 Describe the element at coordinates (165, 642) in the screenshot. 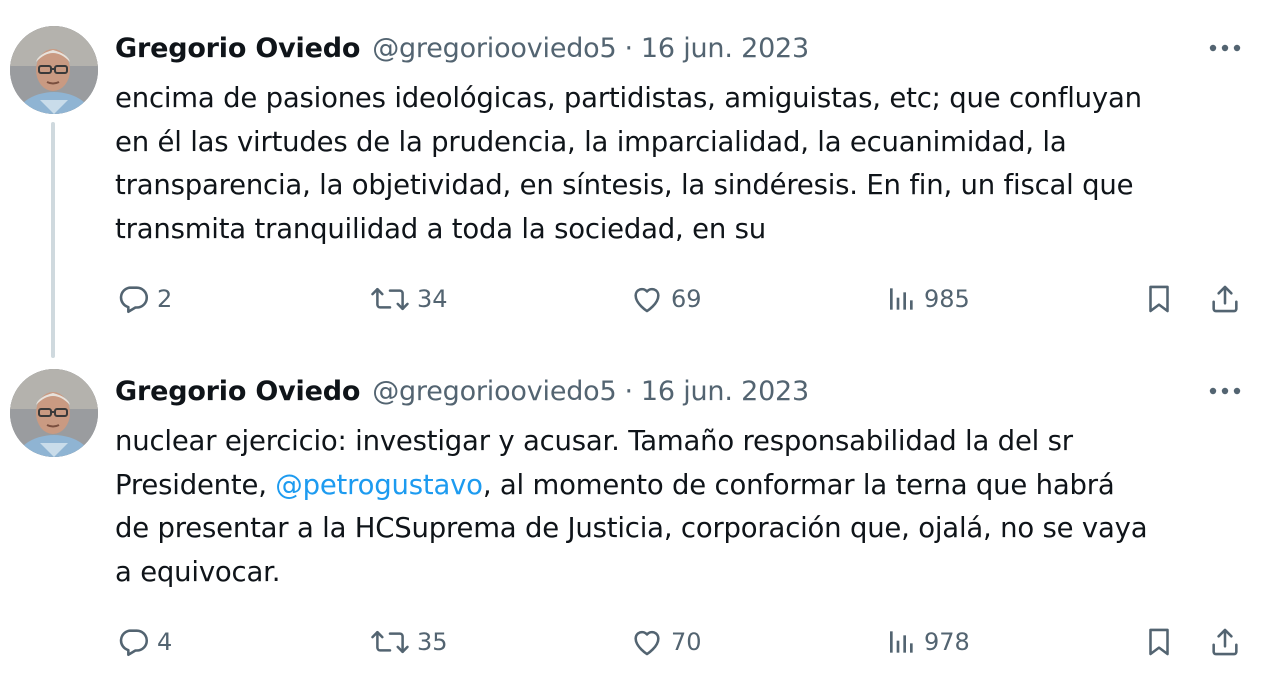

I see `reply-count: 4` at that location.